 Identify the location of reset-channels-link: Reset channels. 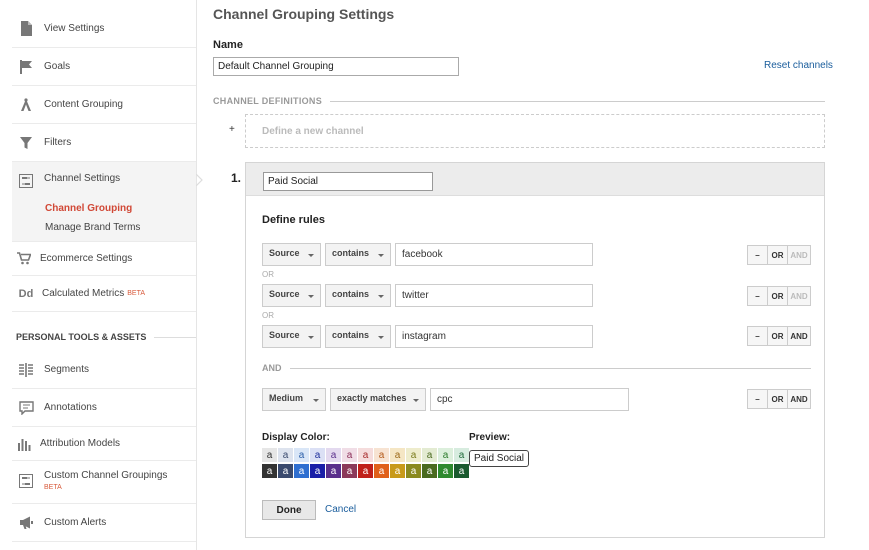
(798, 65).